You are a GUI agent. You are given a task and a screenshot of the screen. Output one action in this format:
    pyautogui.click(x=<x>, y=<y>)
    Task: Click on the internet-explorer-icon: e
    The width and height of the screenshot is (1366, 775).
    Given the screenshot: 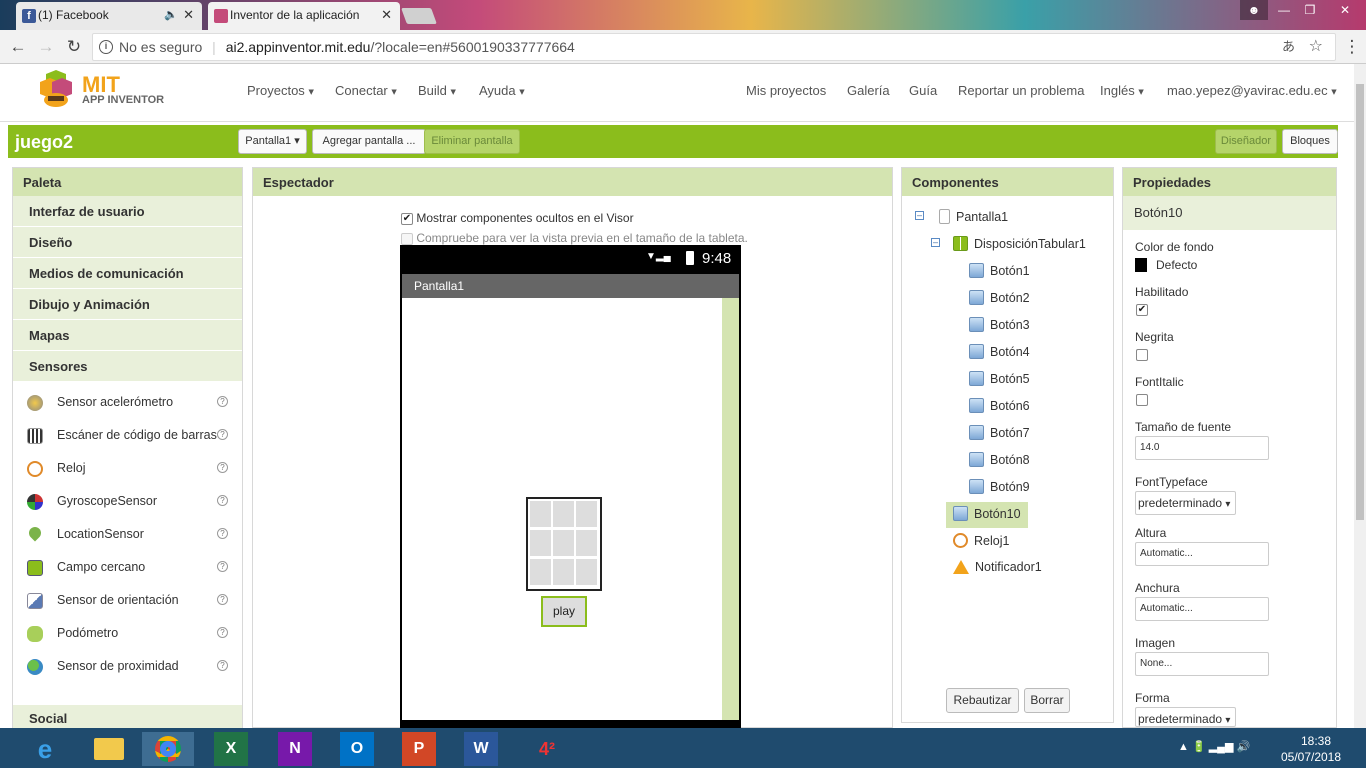 What is the action you would take?
    pyautogui.click(x=45, y=749)
    